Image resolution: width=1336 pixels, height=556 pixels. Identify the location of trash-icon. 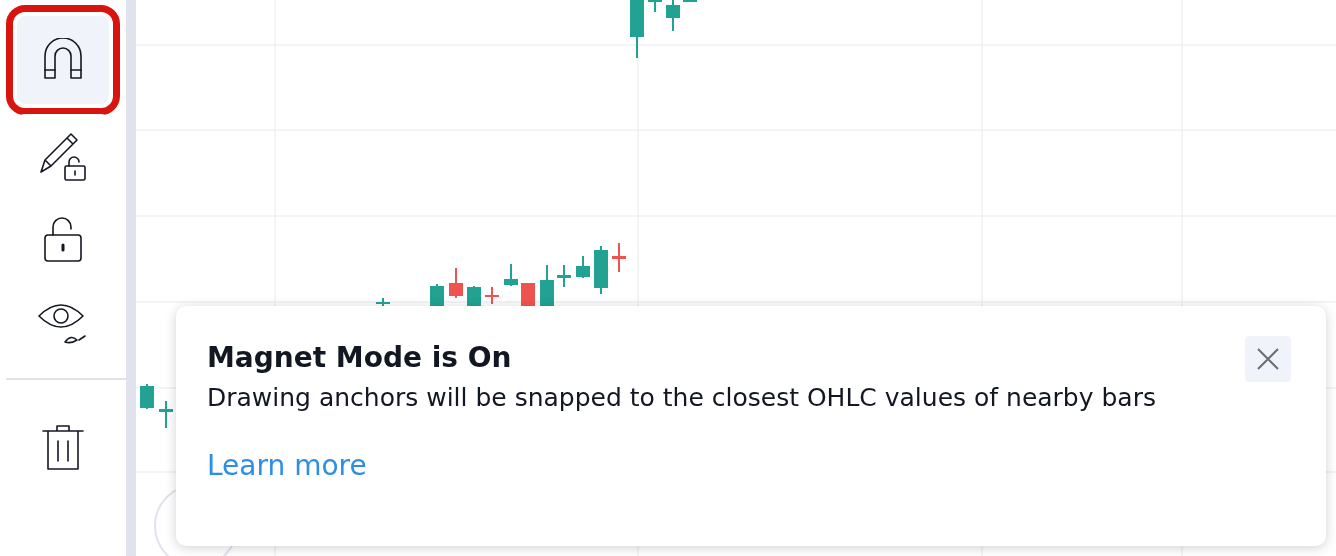
(63, 448).